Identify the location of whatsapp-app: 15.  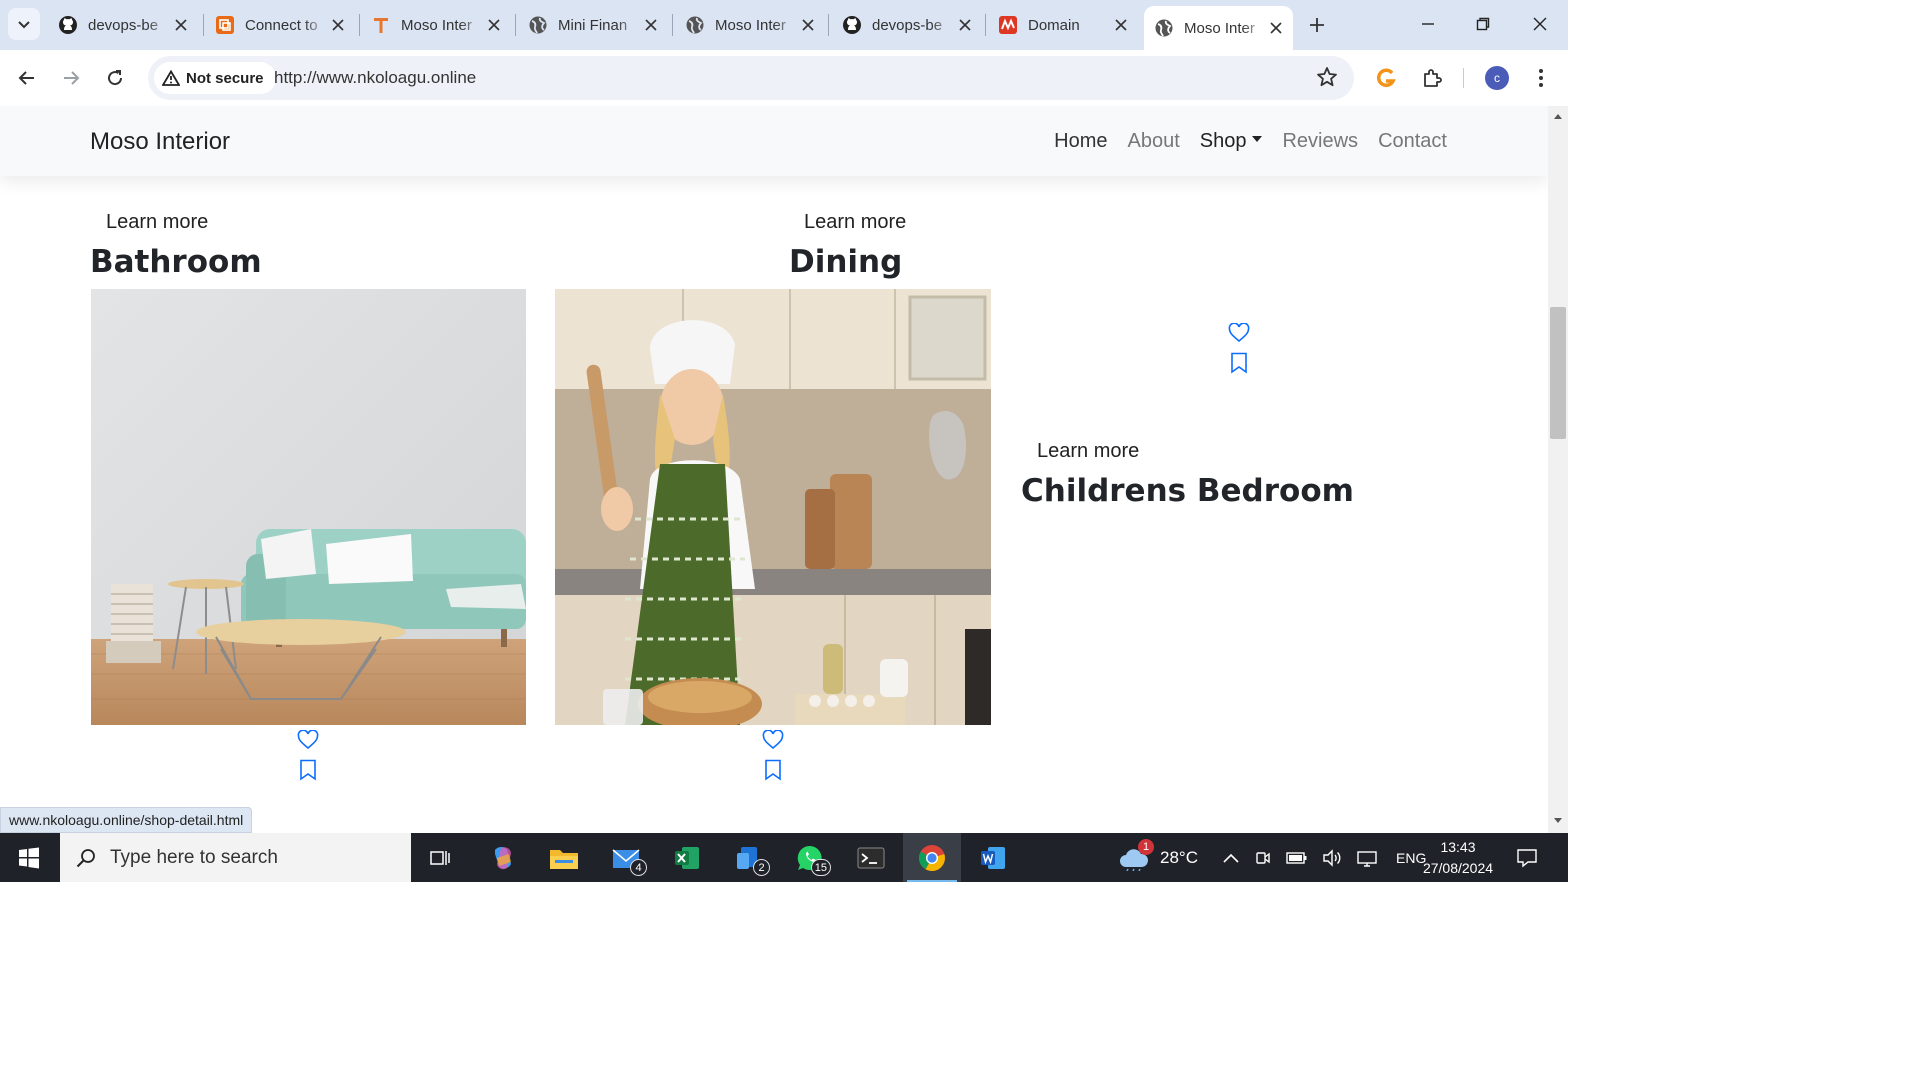
(810, 857).